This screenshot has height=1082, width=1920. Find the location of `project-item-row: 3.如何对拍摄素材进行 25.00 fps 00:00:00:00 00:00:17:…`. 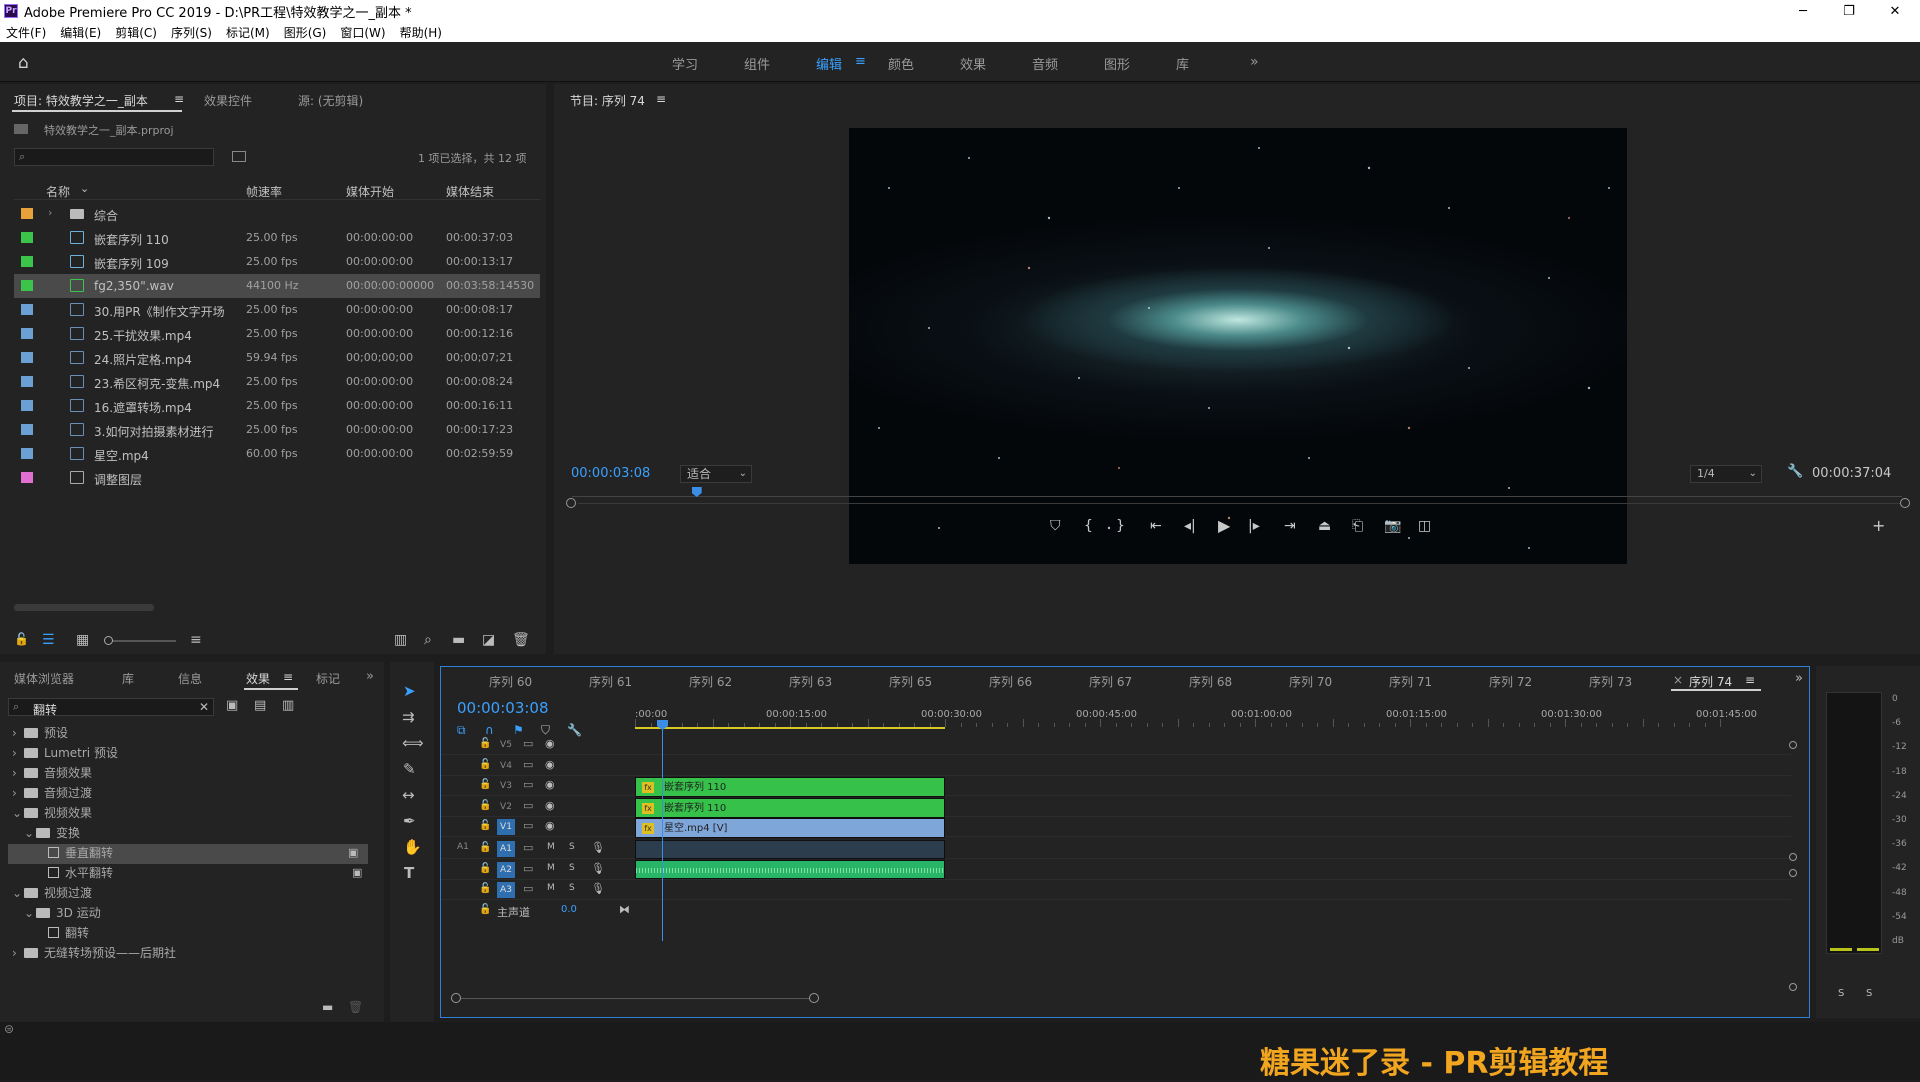

project-item-row: 3.如何对拍摄素材进行 25.00 fps 00:00:00:00 00:00:17:… is located at coordinates (277, 430).